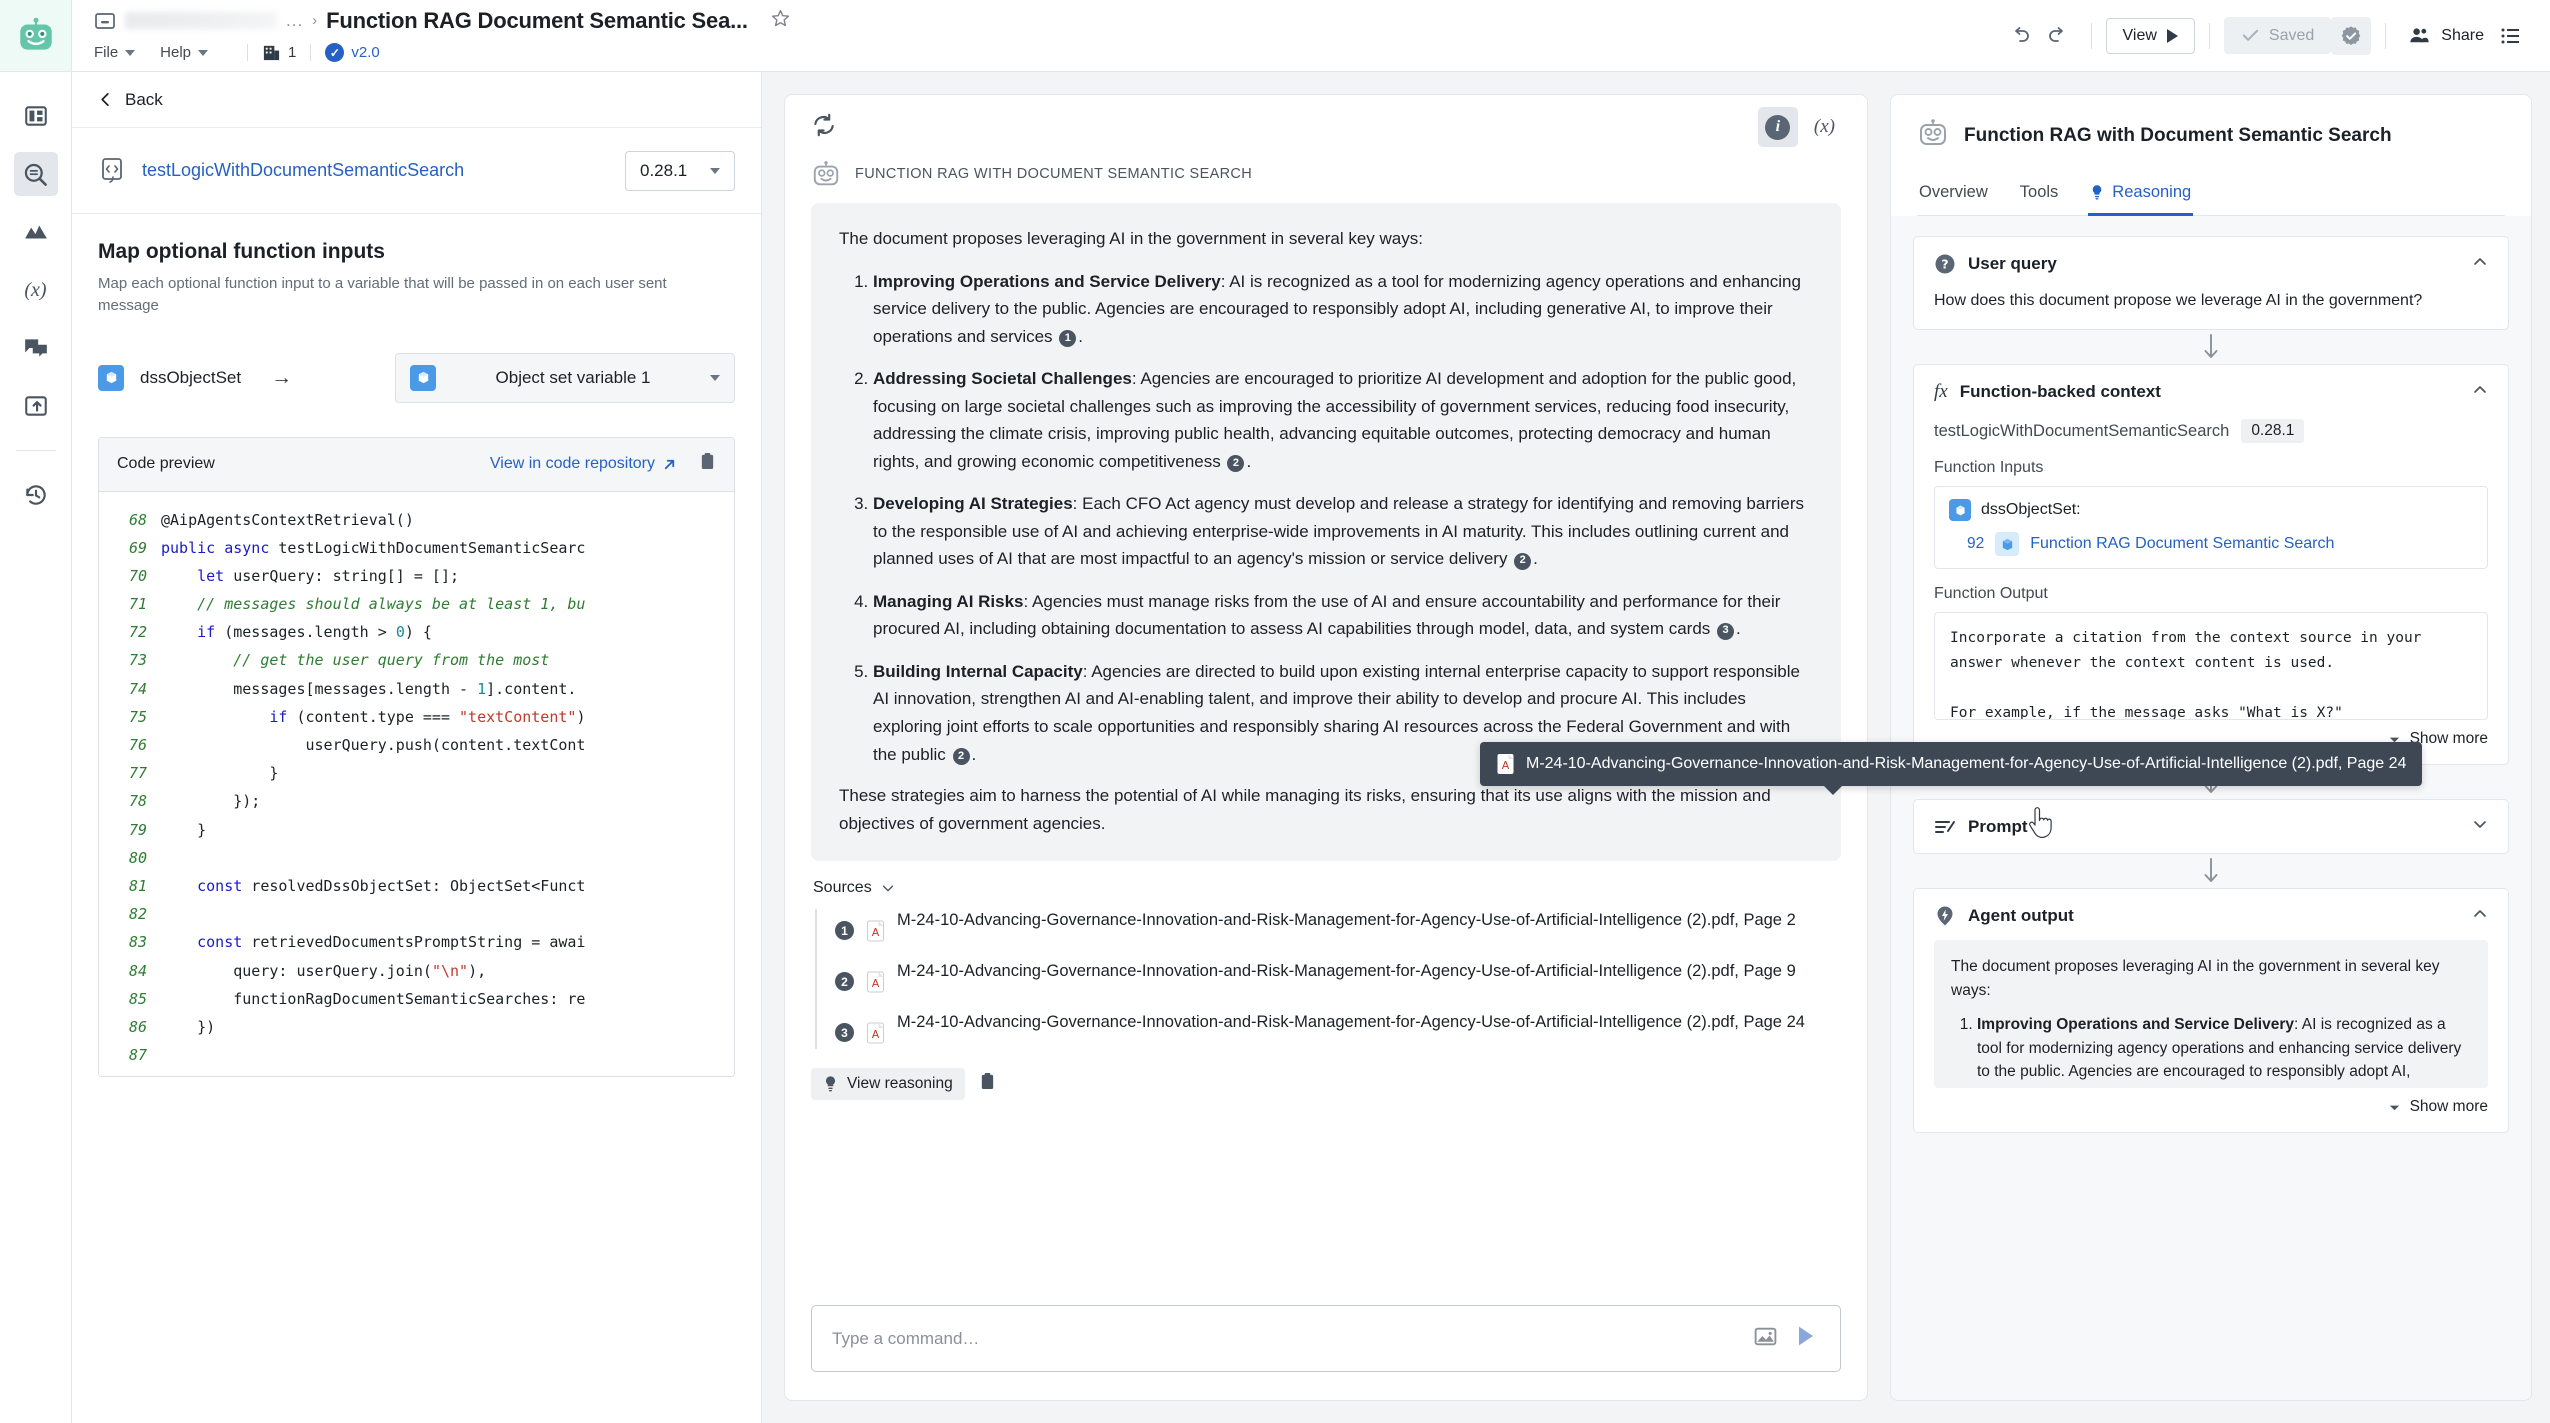  I want to click on copy-message-icon, so click(987, 1084).